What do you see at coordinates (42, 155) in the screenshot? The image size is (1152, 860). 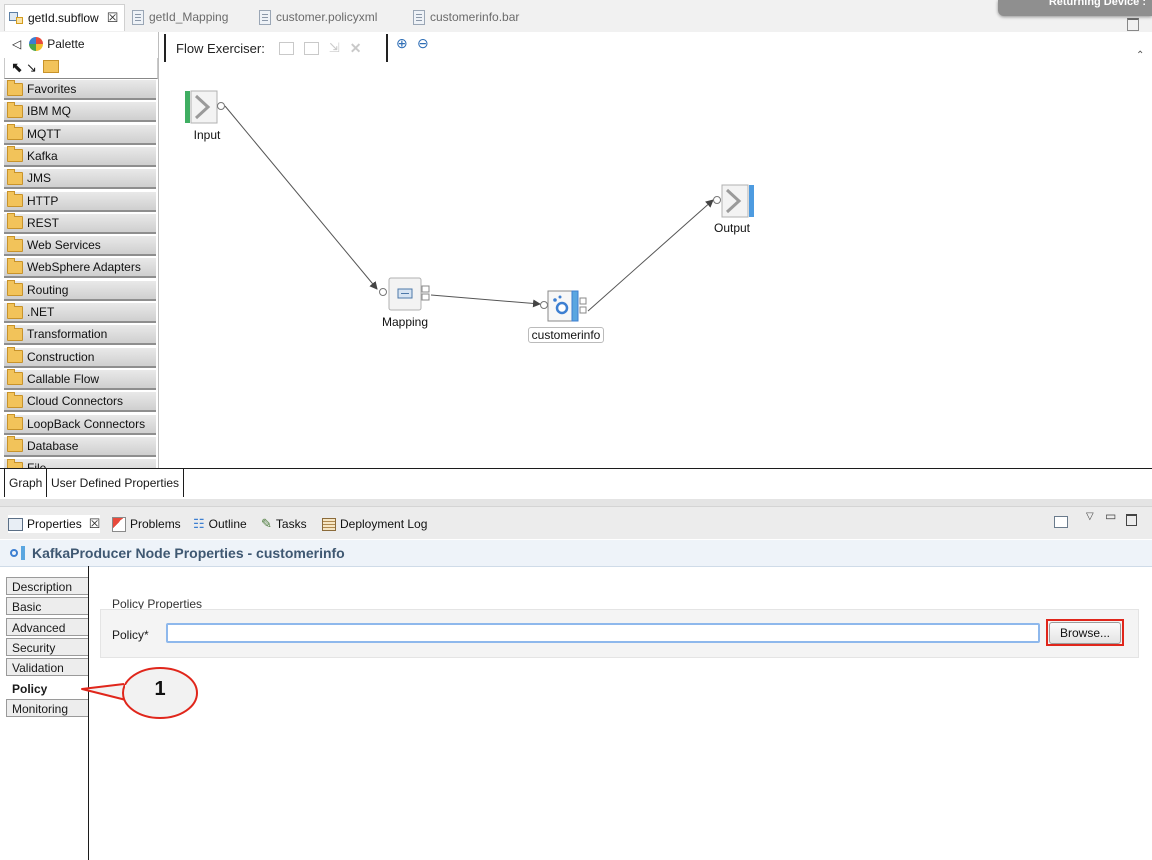 I see `palette-drawer-label: Kafka` at bounding box center [42, 155].